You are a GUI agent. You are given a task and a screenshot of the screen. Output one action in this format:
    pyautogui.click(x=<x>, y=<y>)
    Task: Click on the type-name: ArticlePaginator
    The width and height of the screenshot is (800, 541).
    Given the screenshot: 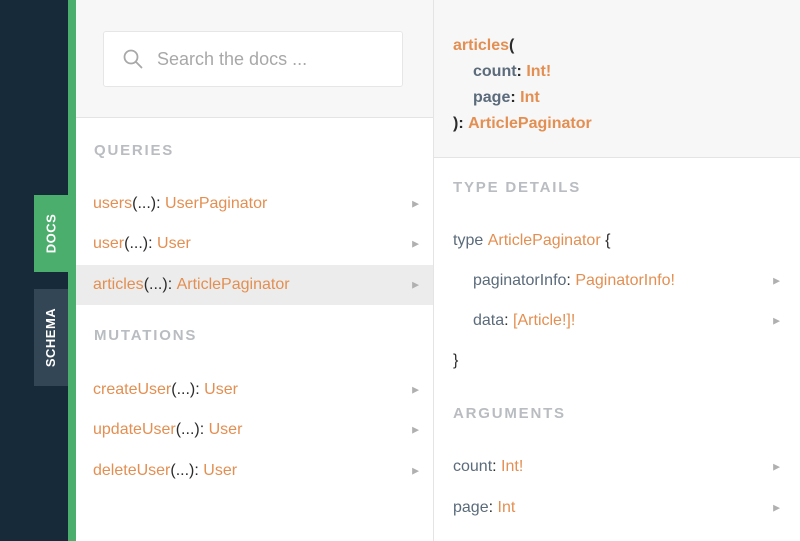 What is the action you would take?
    pyautogui.click(x=544, y=241)
    